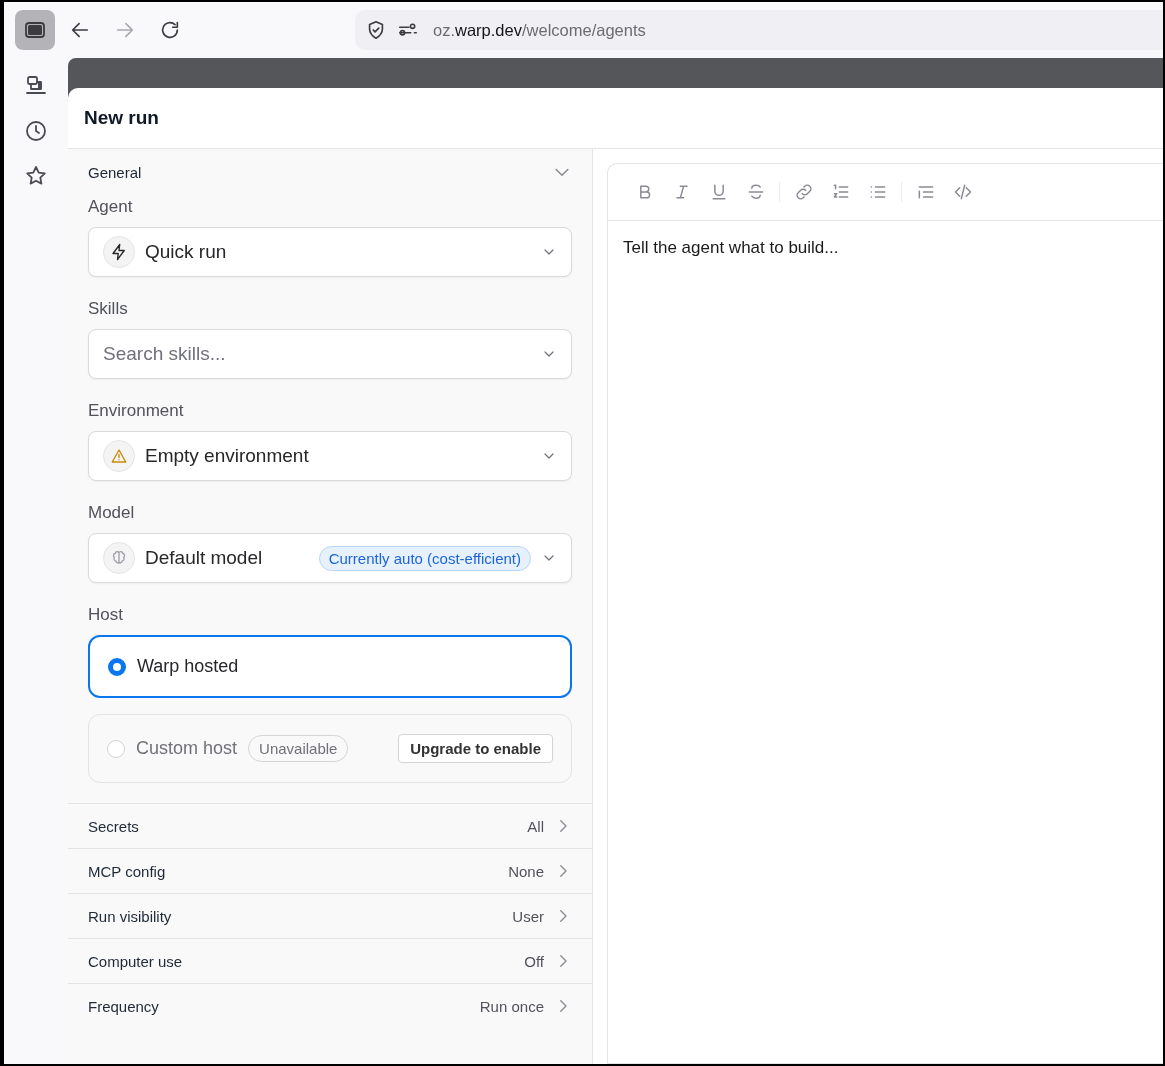  What do you see at coordinates (330, 666) in the screenshot?
I see `host-option: Warp hosted` at bounding box center [330, 666].